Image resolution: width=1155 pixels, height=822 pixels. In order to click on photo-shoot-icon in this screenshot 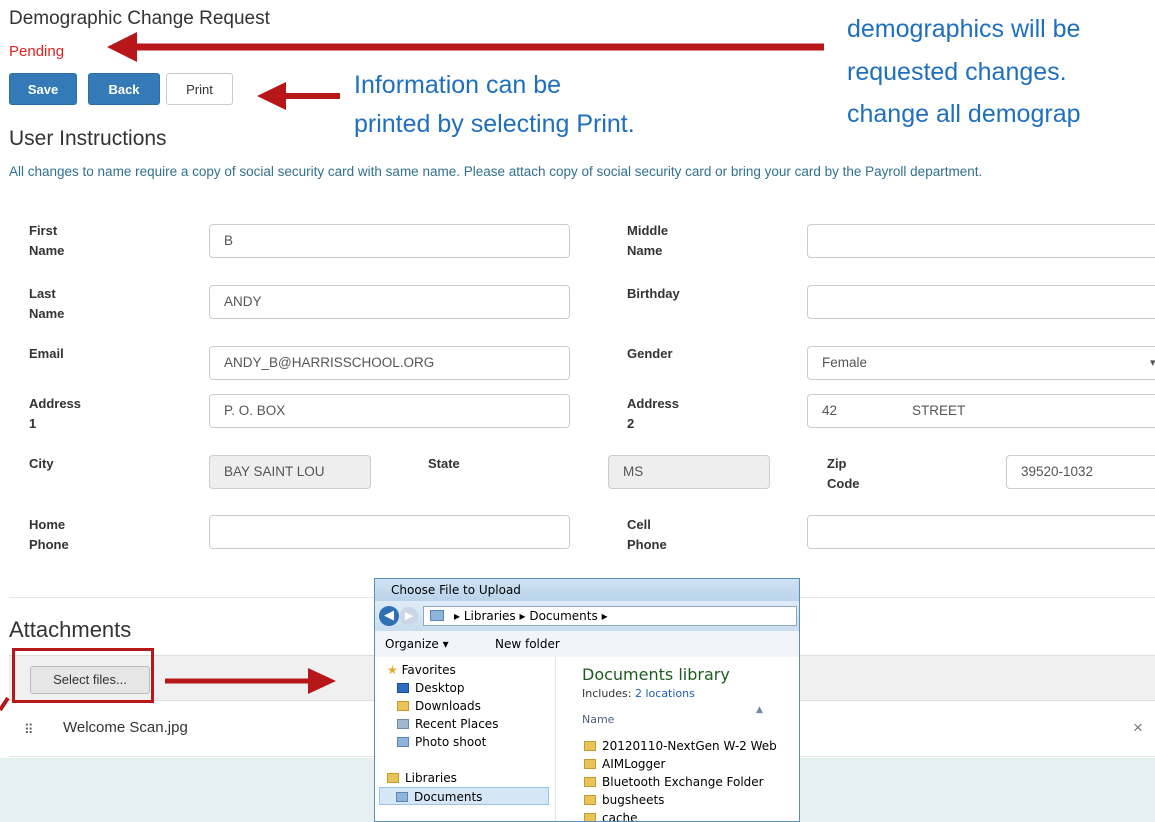, I will do `click(403, 742)`.